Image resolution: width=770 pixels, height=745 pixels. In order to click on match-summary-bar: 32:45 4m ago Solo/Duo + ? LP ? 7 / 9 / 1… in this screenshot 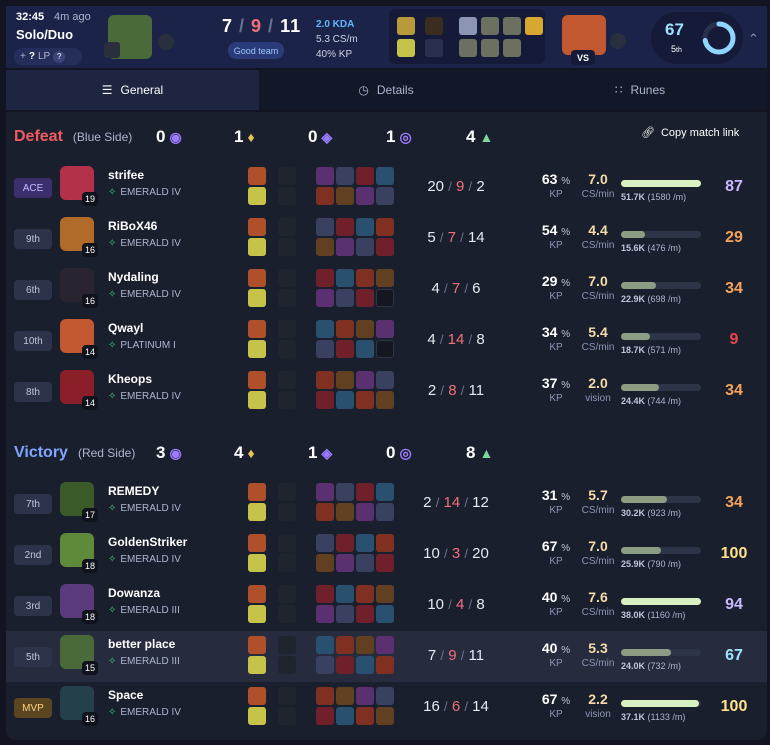, I will do `click(386, 37)`.